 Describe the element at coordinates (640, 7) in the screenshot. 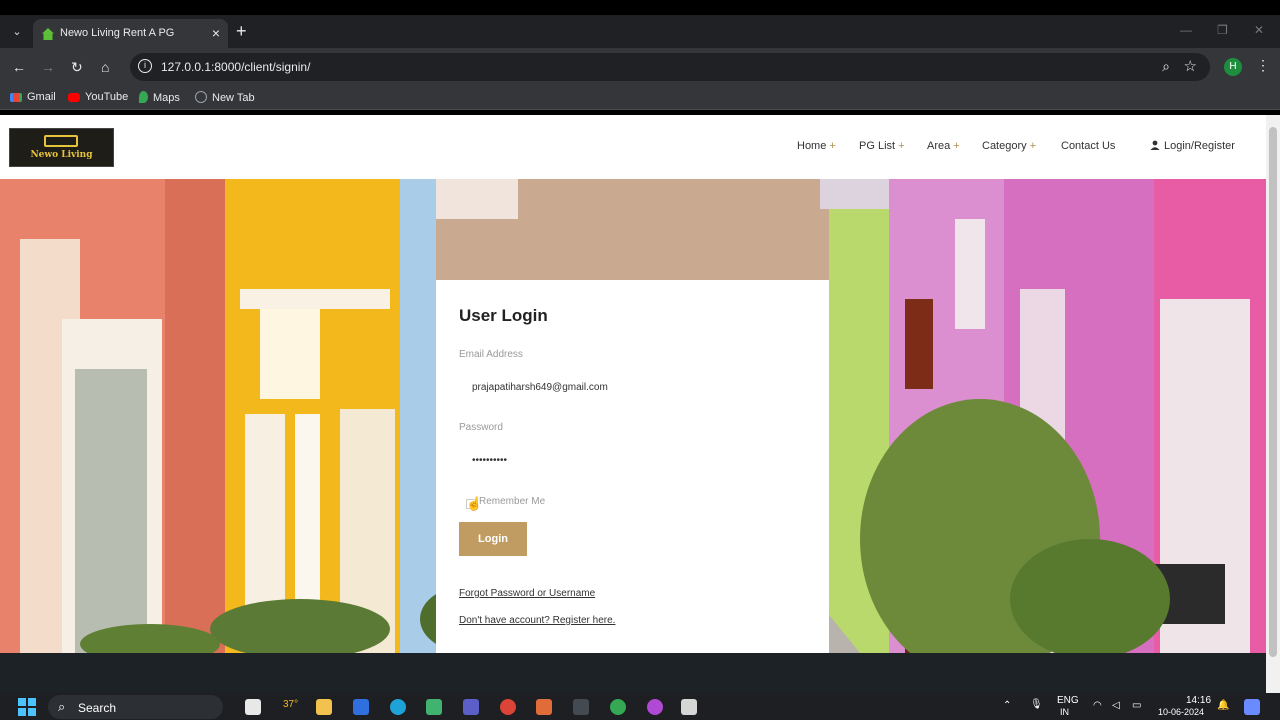

I see `screen-top-bar` at that location.